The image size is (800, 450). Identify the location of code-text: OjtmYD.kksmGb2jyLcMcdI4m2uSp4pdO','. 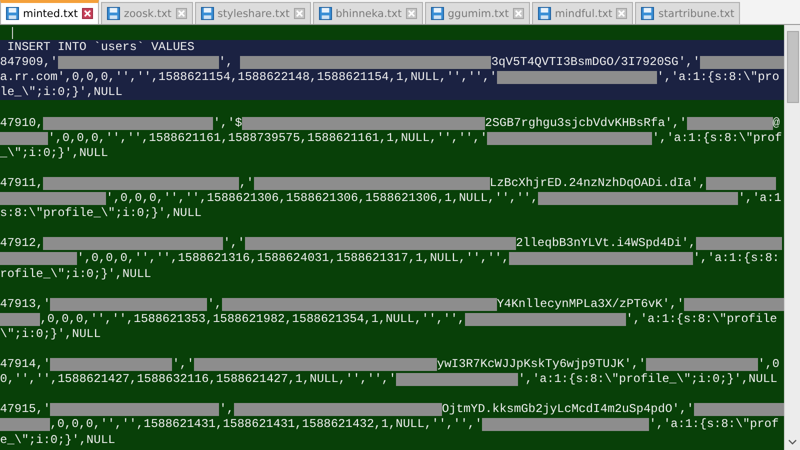
(568, 410).